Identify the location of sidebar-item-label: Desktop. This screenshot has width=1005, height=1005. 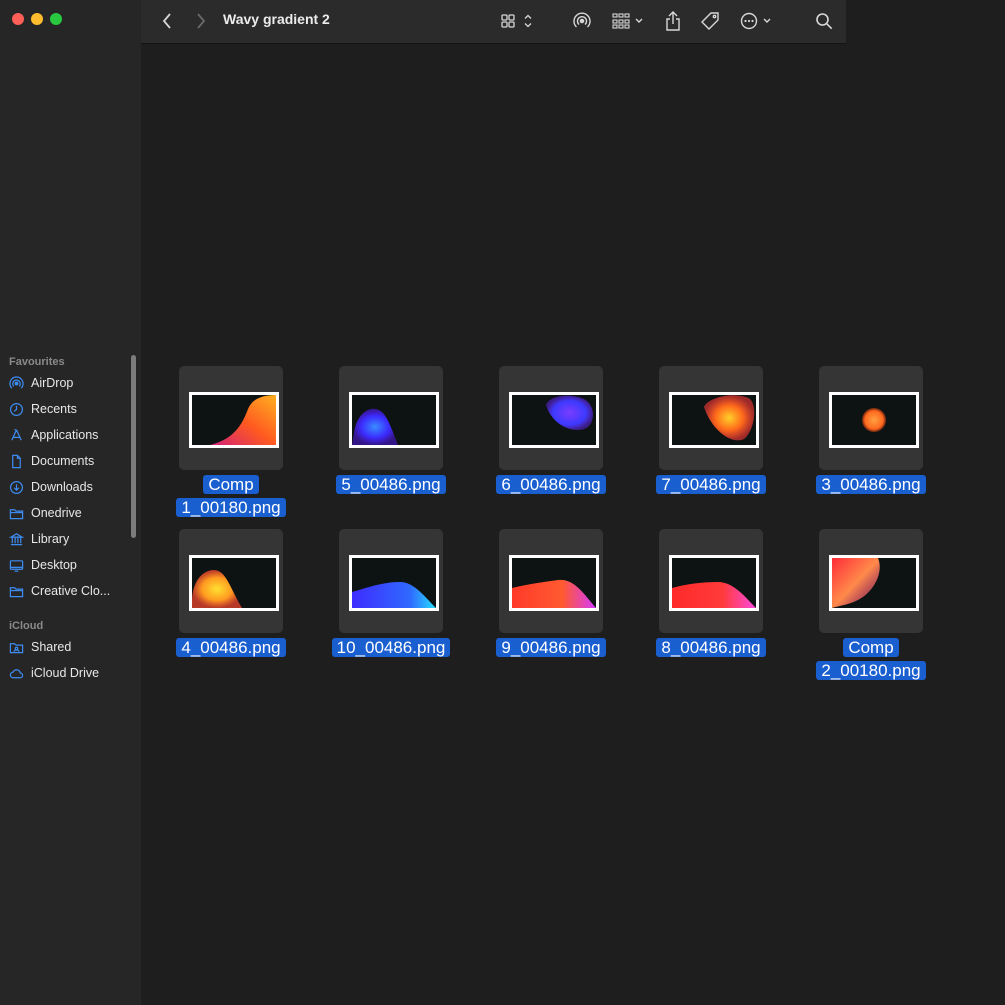
(54, 565).